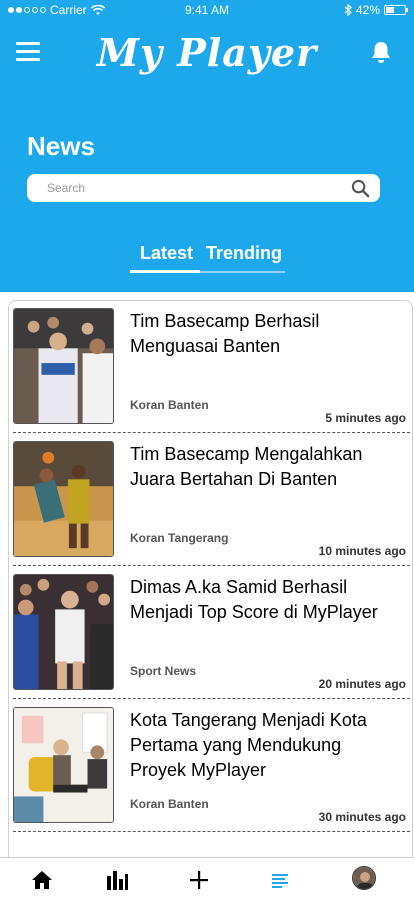 The width and height of the screenshot is (414, 901). What do you see at coordinates (360, 188) in the screenshot?
I see `search-icon` at bounding box center [360, 188].